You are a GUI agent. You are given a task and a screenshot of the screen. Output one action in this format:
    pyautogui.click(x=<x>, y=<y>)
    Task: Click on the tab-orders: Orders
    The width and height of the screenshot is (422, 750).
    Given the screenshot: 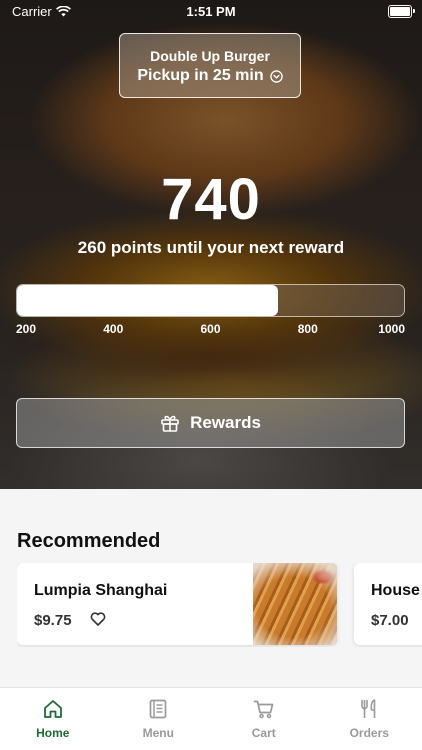 What is the action you would take?
    pyautogui.click(x=369, y=719)
    